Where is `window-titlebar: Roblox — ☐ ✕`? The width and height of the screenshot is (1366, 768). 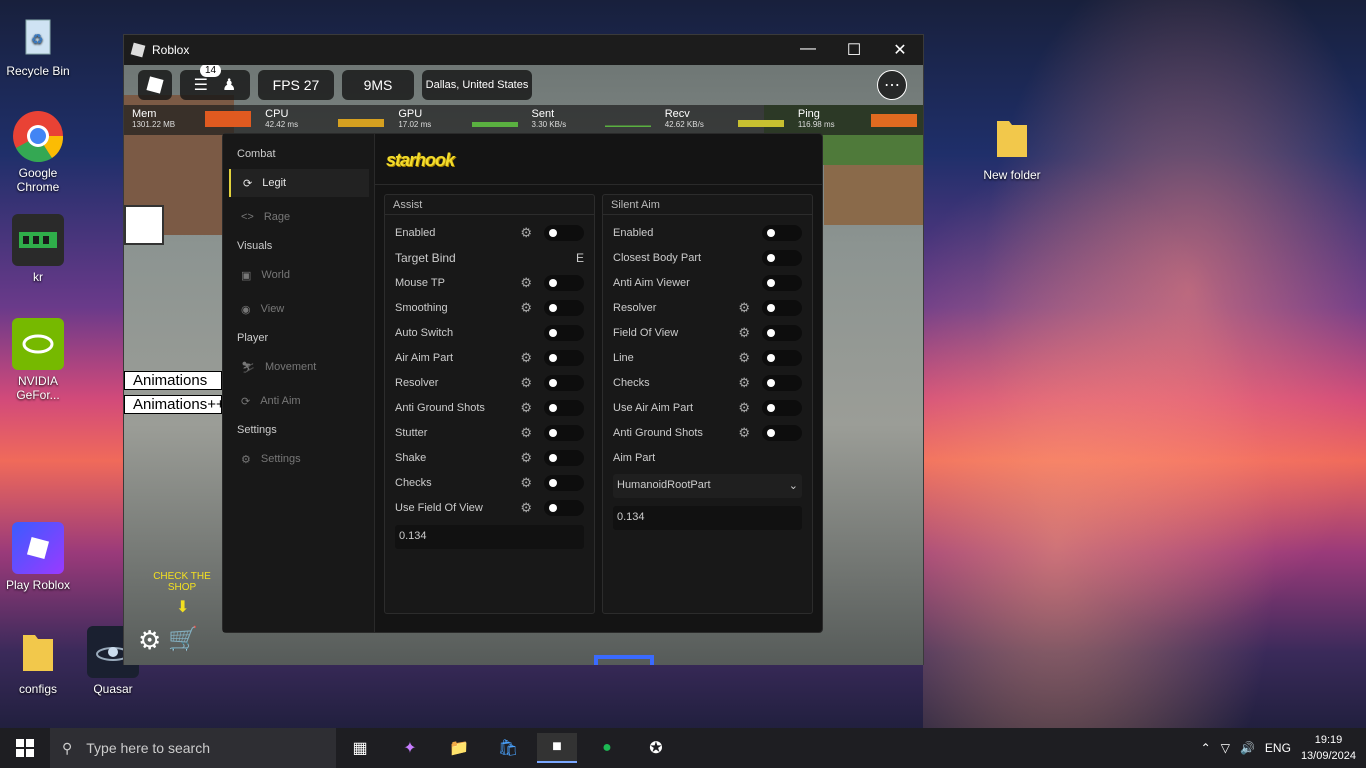 window-titlebar: Roblox — ☐ ✕ is located at coordinates (523, 50).